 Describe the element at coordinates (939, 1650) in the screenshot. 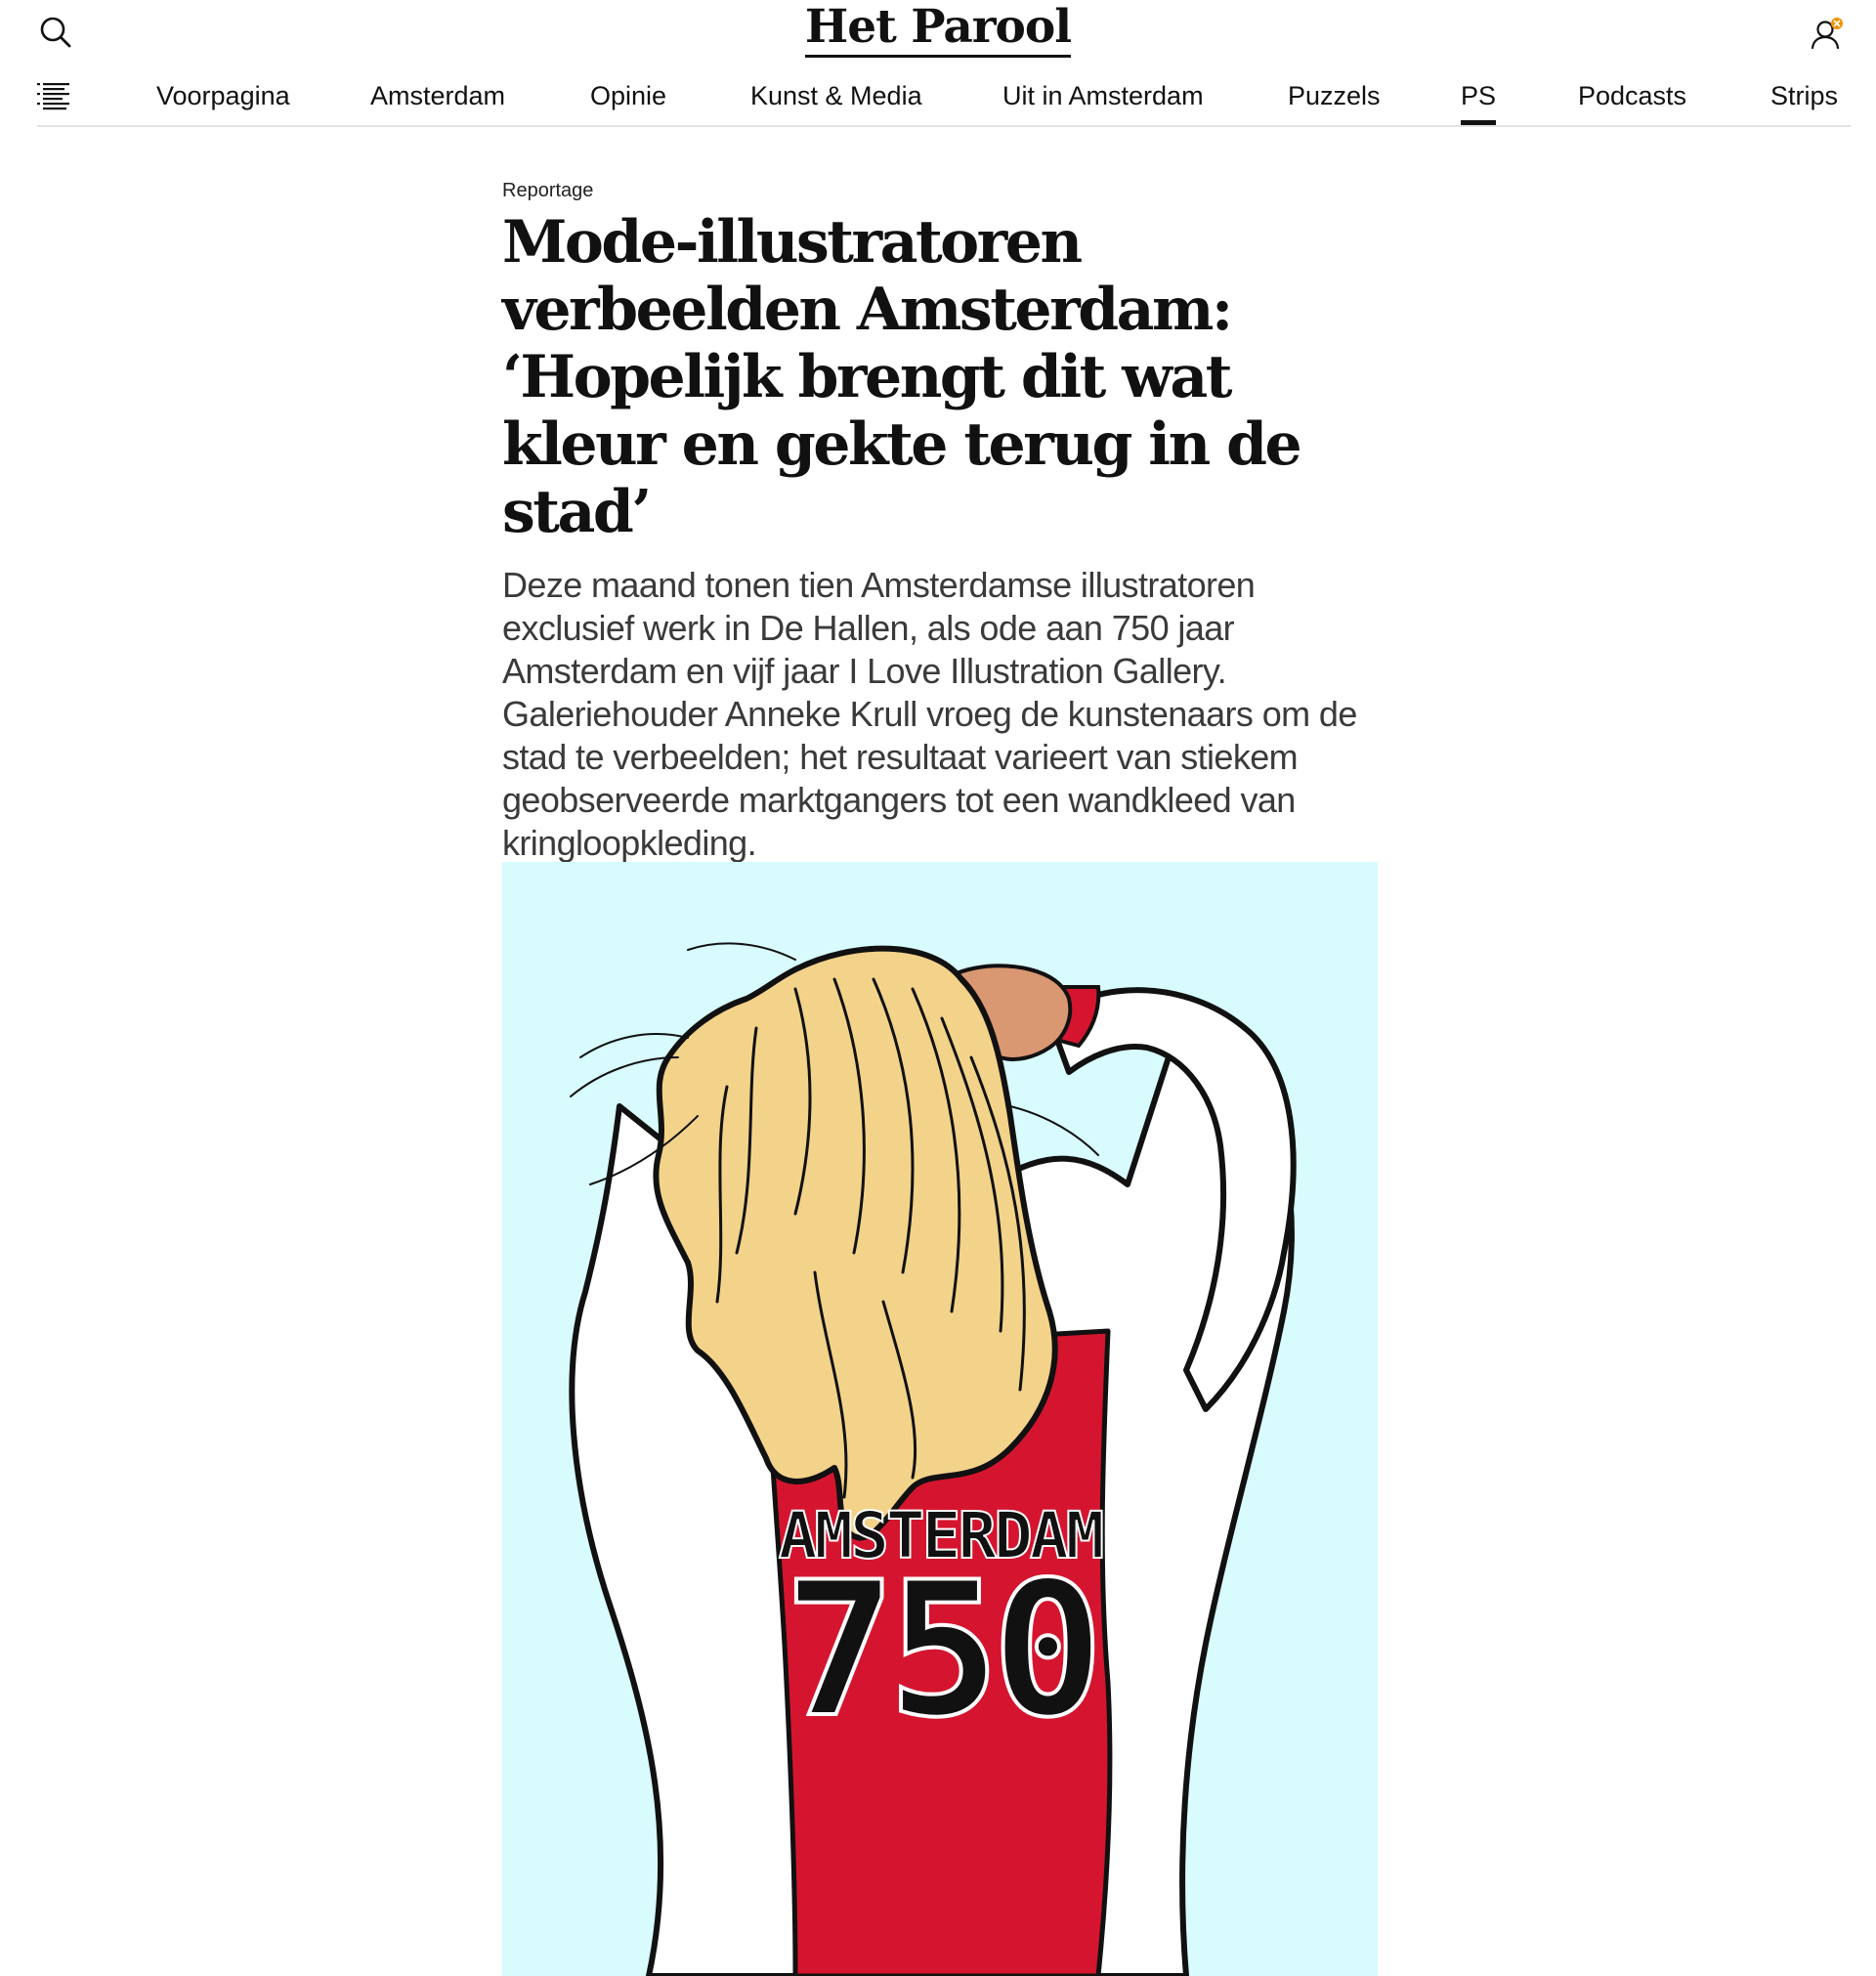

I see `jersey-number: 750` at that location.